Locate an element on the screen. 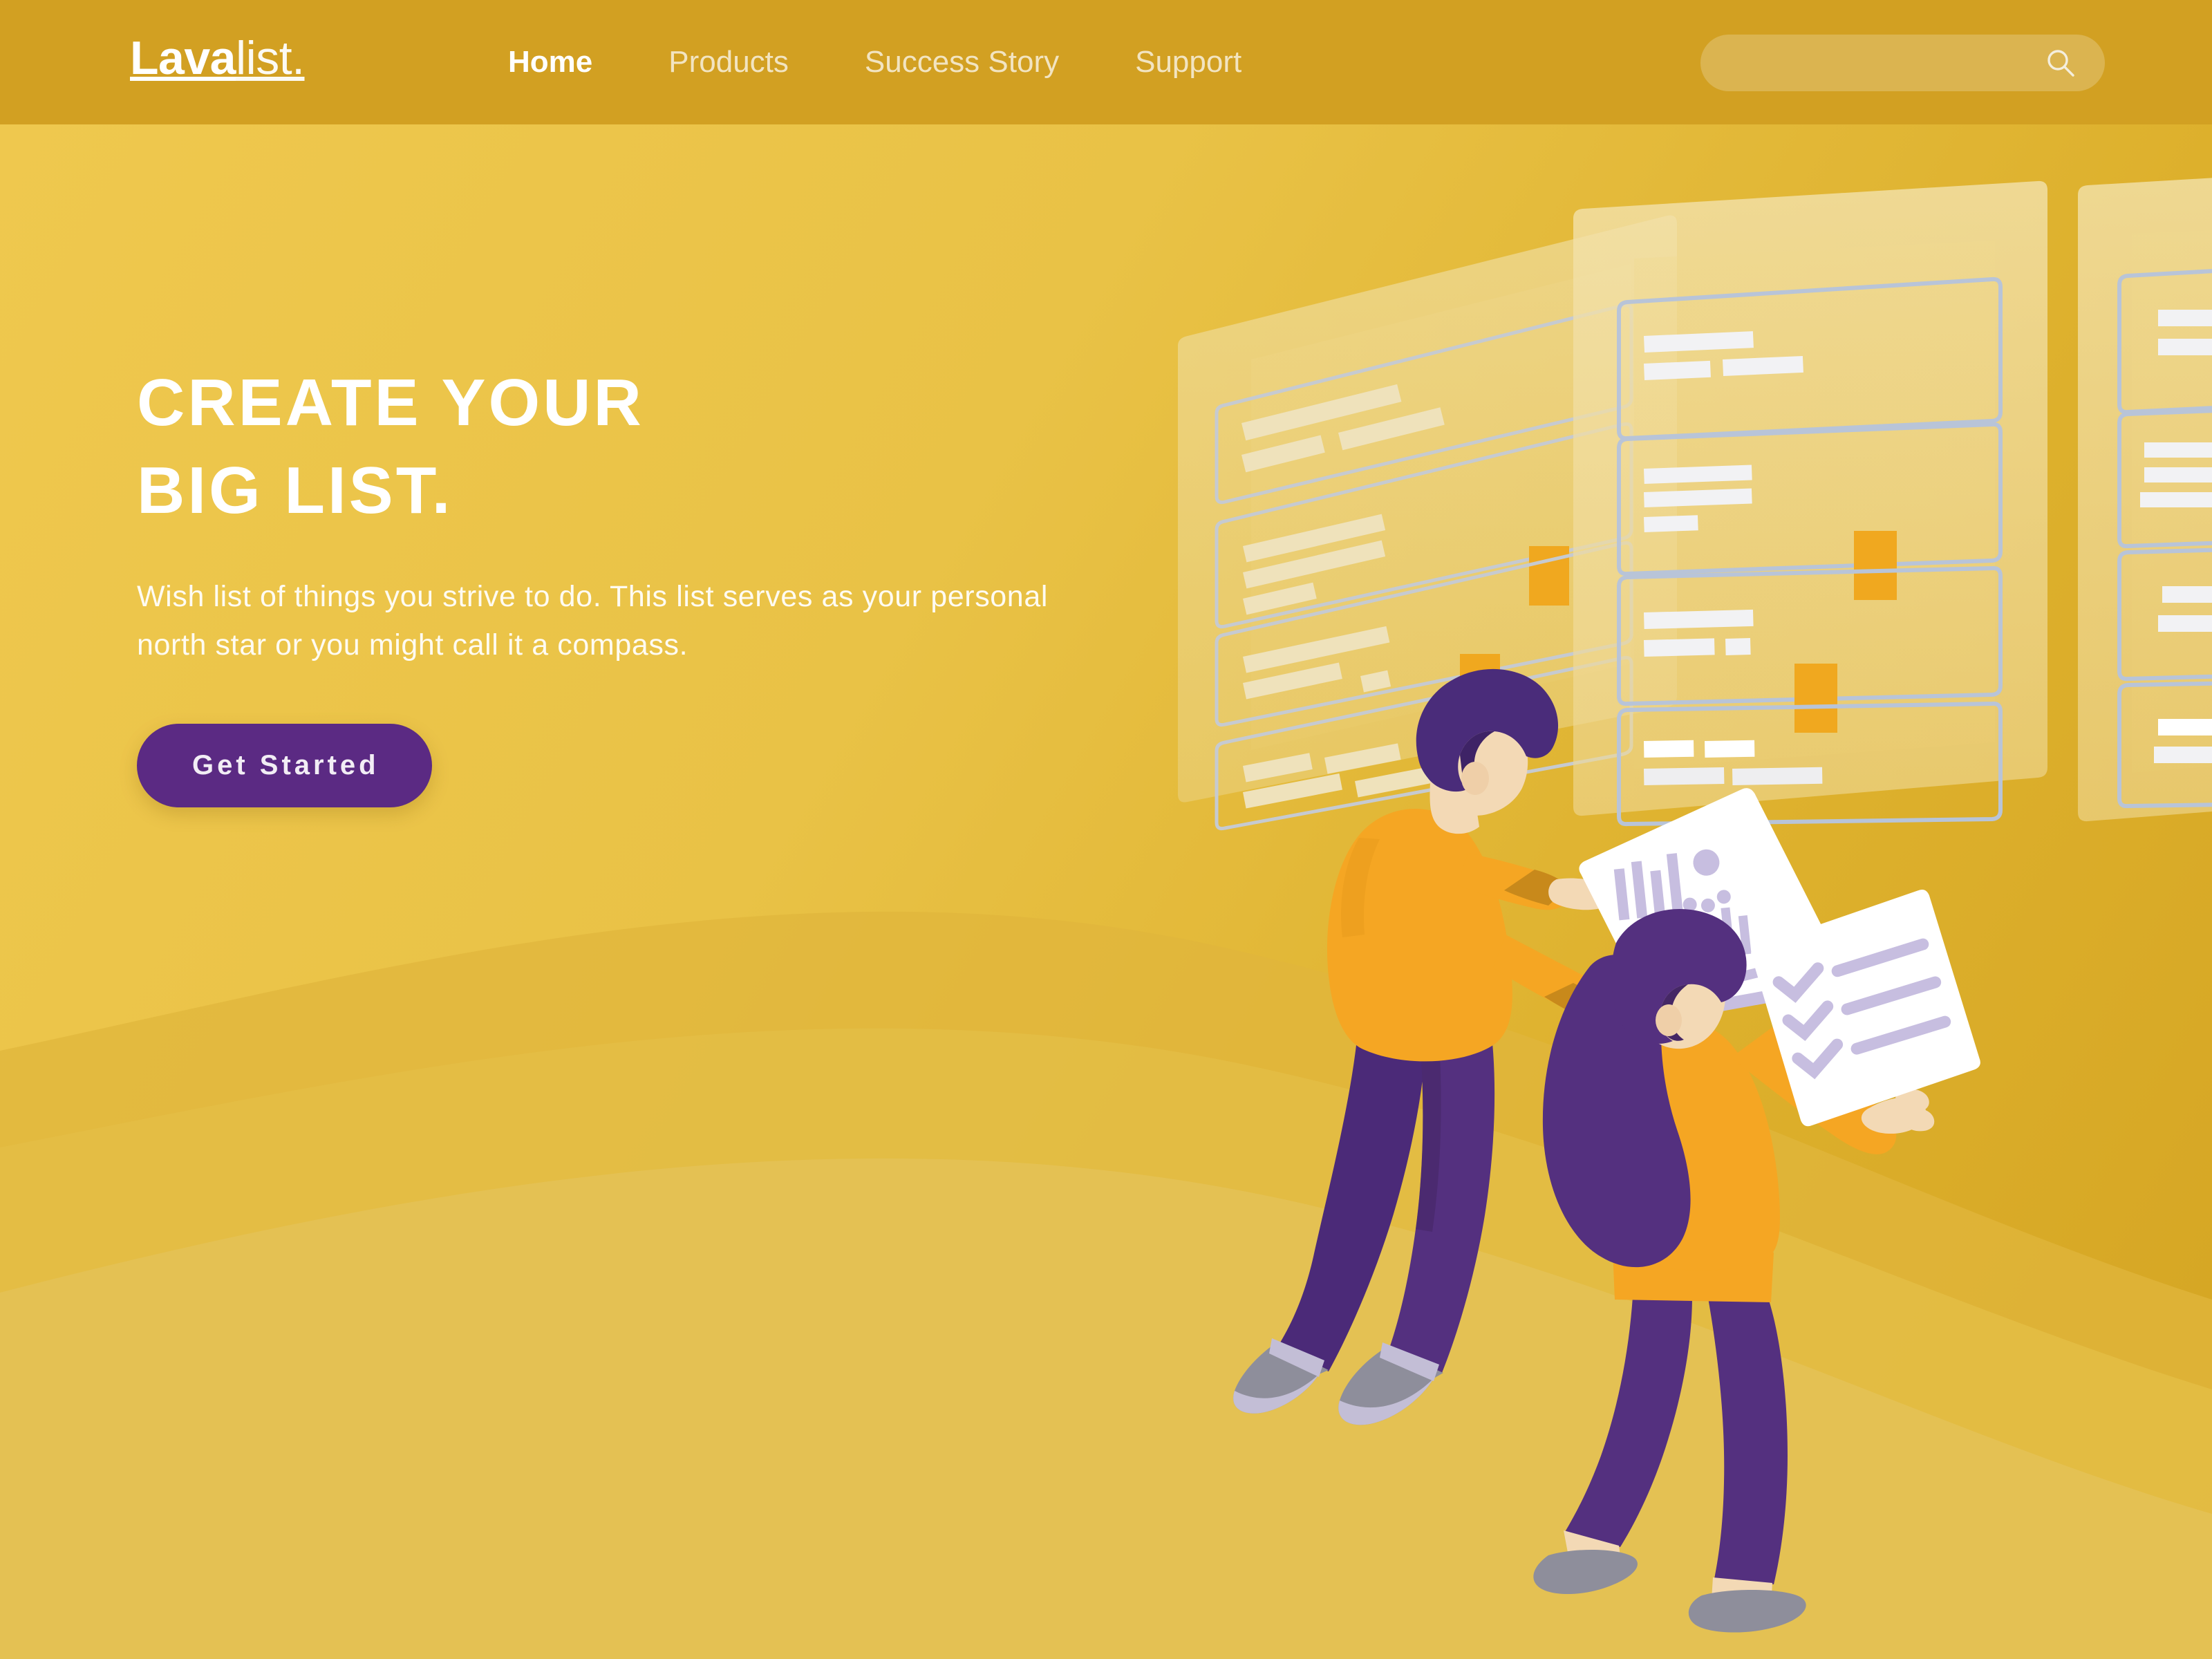 The image size is (2212, 1659). search-box is located at coordinates (1902, 63).